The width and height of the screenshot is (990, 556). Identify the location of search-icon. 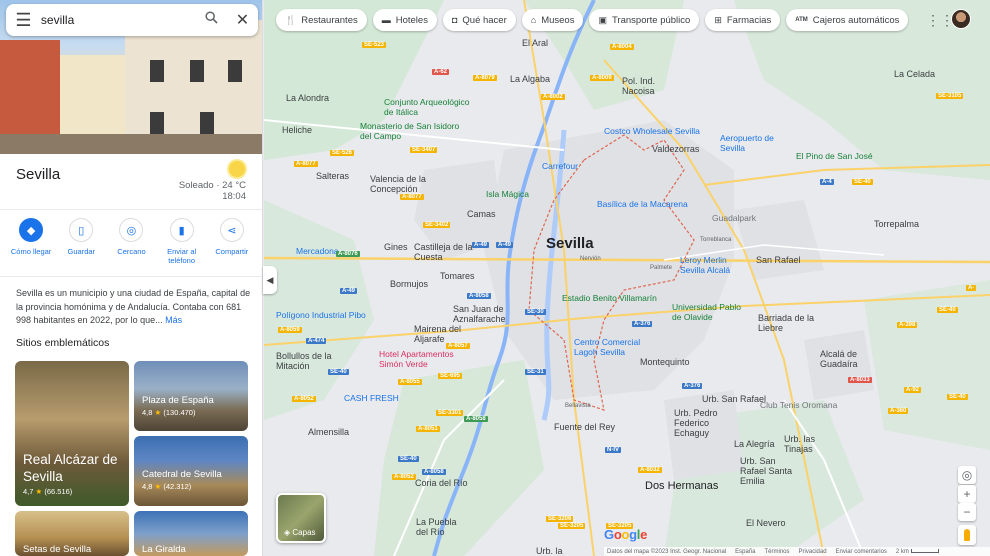
(211, 20).